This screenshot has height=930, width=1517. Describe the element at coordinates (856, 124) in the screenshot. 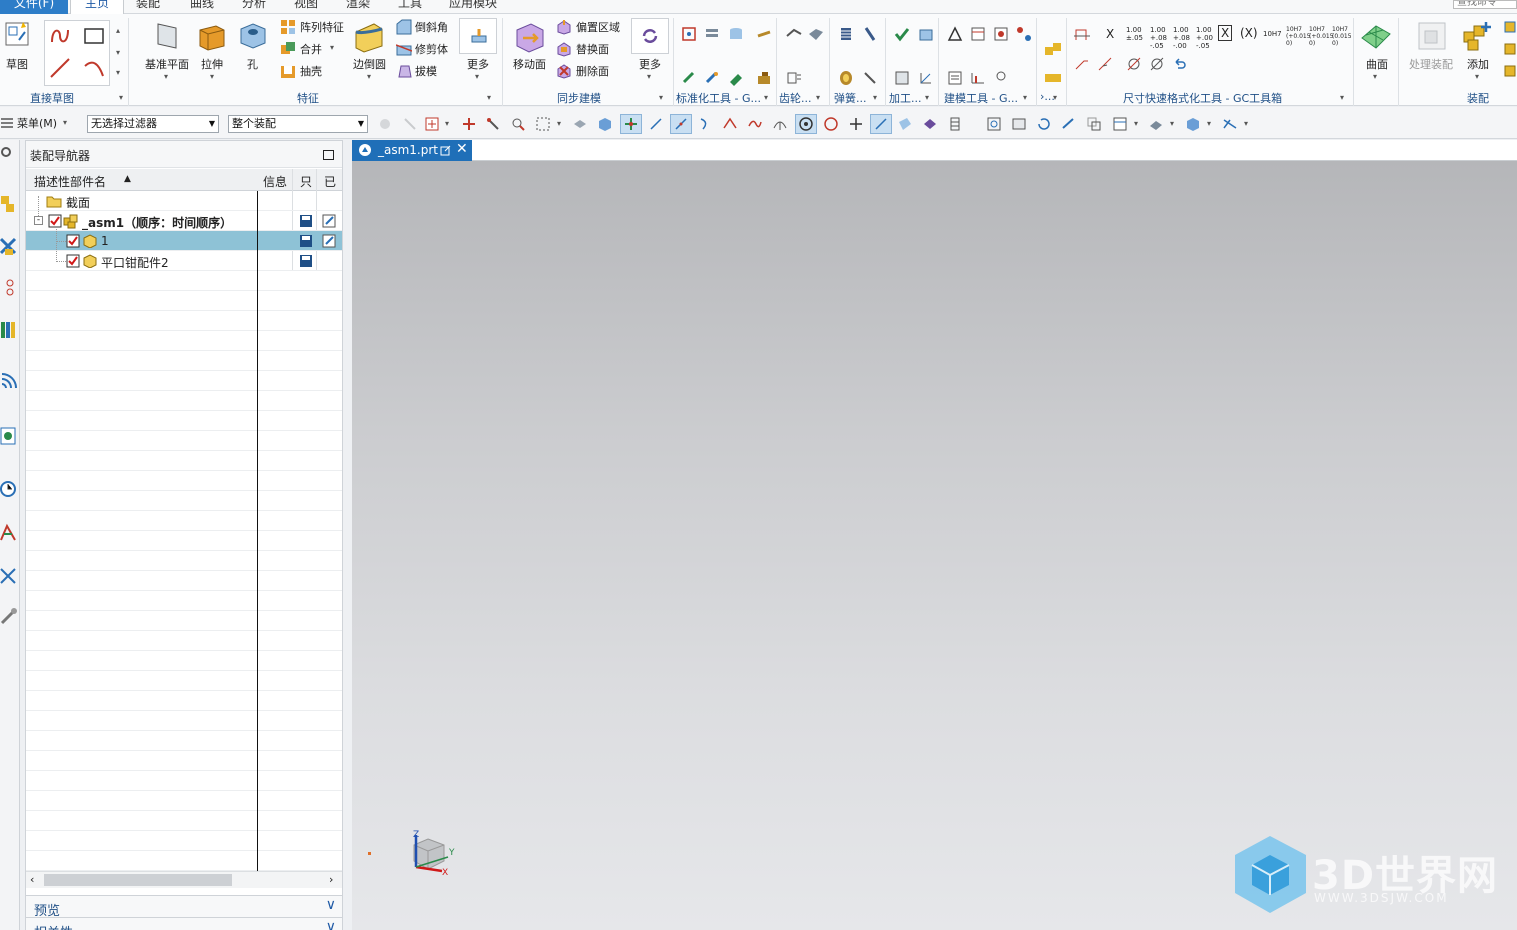

I see `existing-point-icon` at that location.